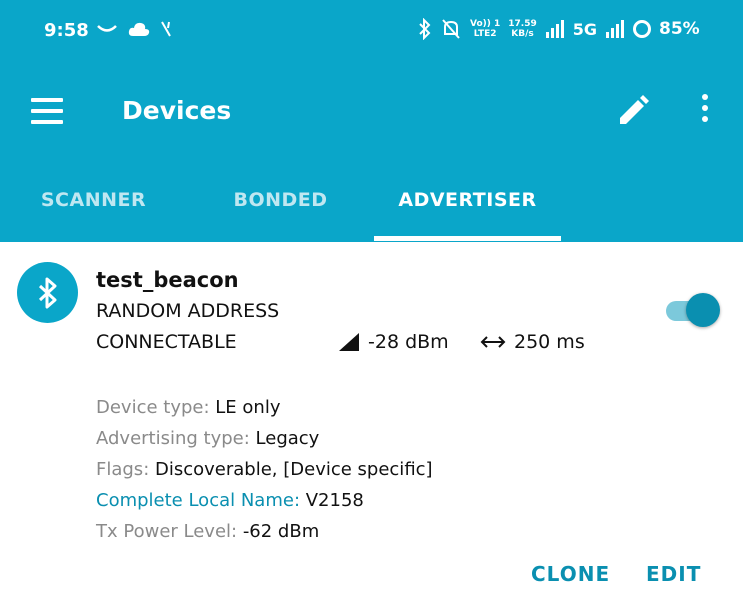 This screenshot has width=743, height=597. I want to click on menu-icon, so click(47, 111).